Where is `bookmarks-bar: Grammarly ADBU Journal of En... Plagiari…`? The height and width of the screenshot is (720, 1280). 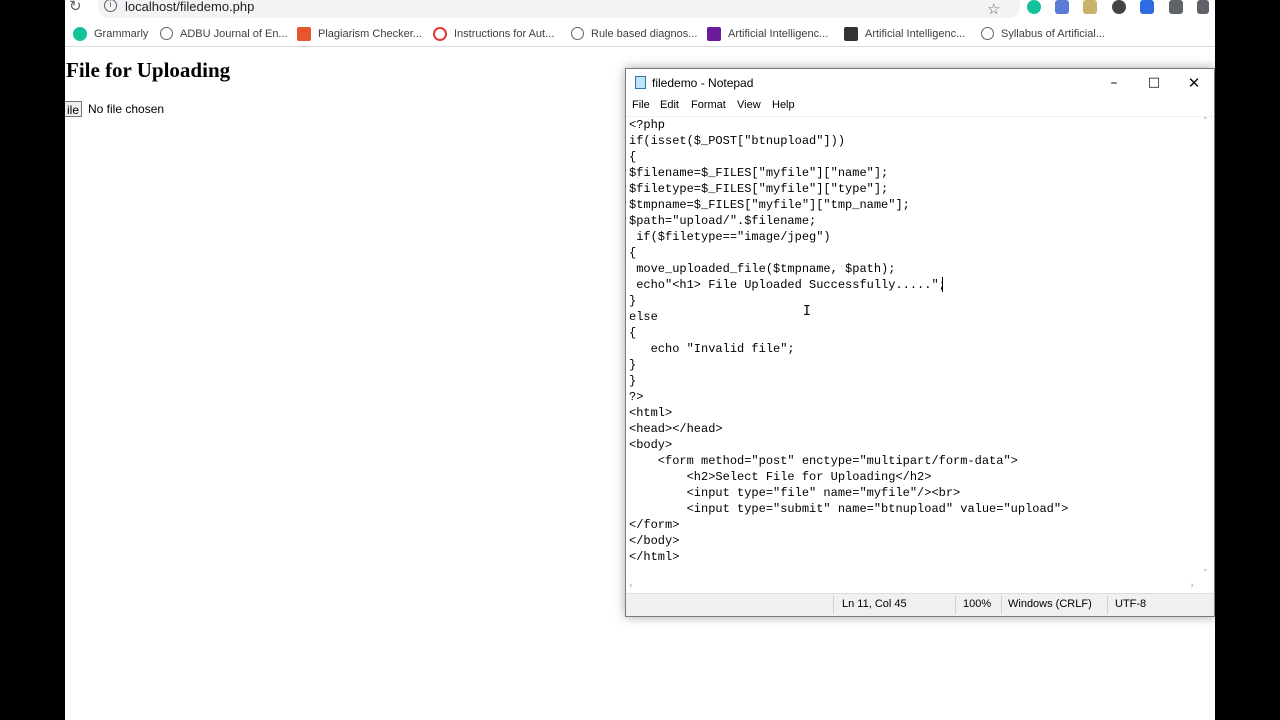 bookmarks-bar: Grammarly ADBU Journal of En... Plagiari… is located at coordinates (640, 35).